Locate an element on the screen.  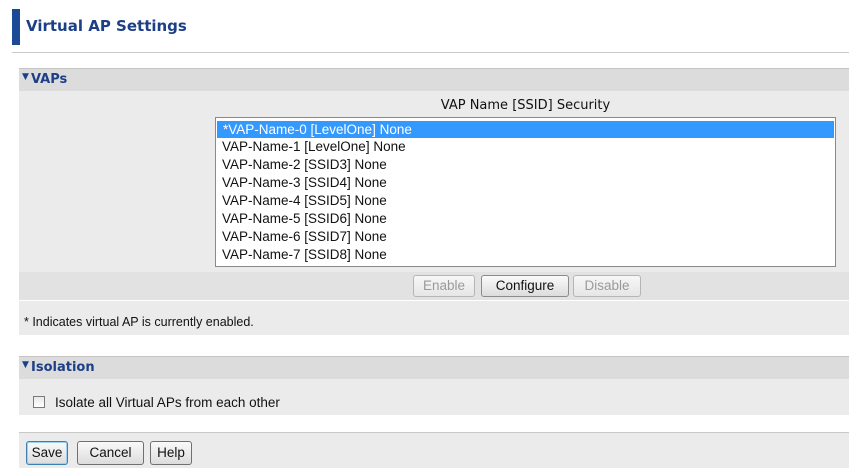
configure-button: Configure is located at coordinates (525, 286).